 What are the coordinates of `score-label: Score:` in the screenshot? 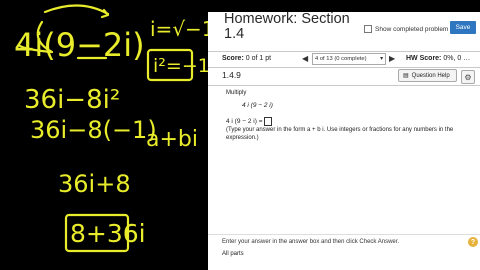 It's located at (233, 58).